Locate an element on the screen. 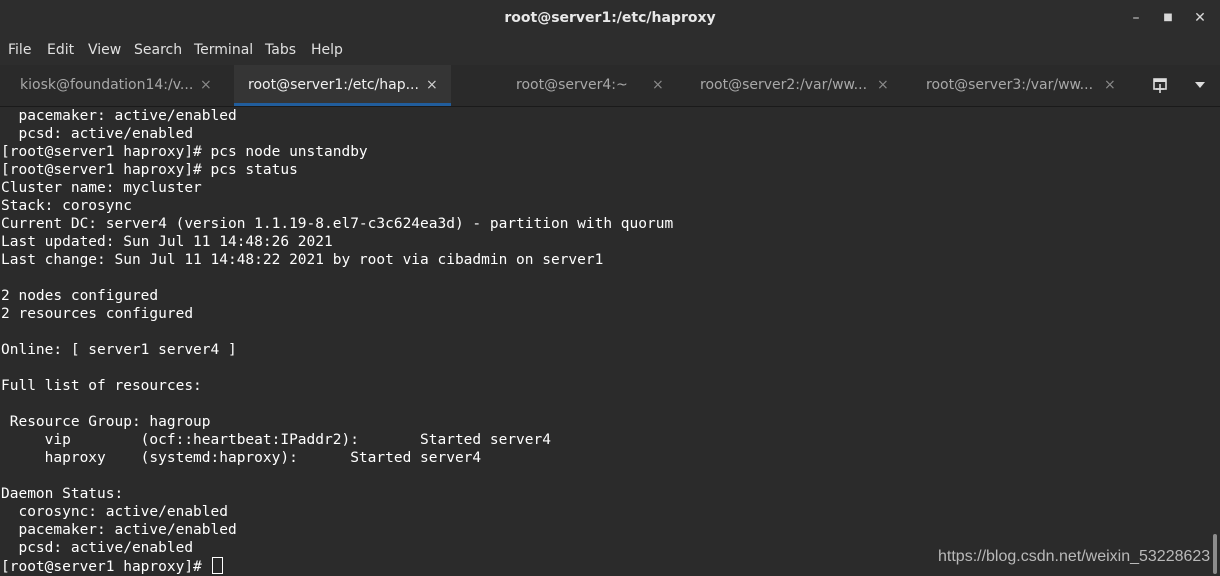 The height and width of the screenshot is (576, 1220). menu-terminal: Terminal is located at coordinates (223, 50).